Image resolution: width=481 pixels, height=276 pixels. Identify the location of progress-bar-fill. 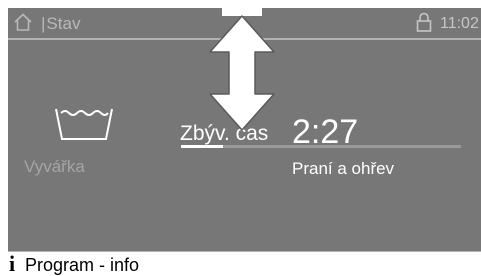
(202, 146).